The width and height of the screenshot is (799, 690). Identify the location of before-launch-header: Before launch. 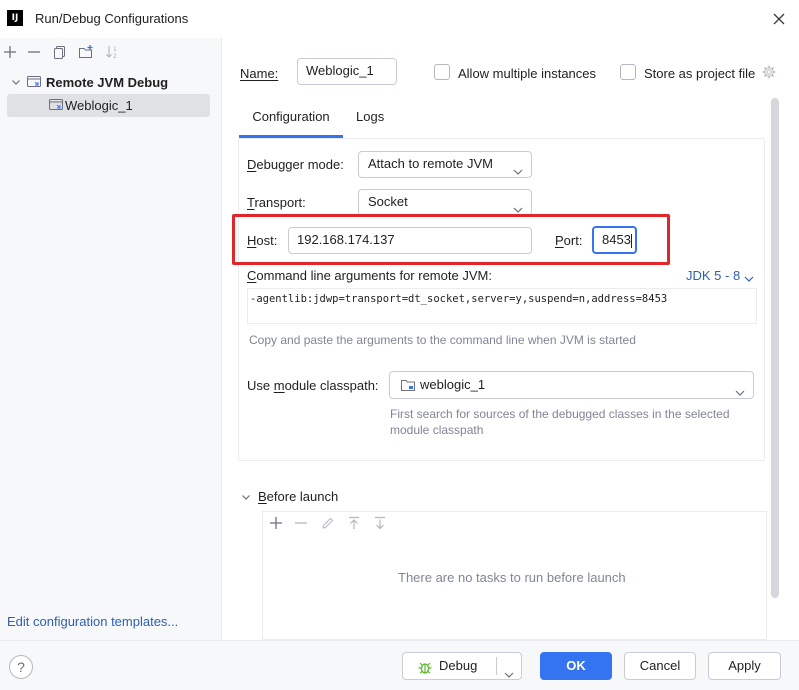
(289, 496).